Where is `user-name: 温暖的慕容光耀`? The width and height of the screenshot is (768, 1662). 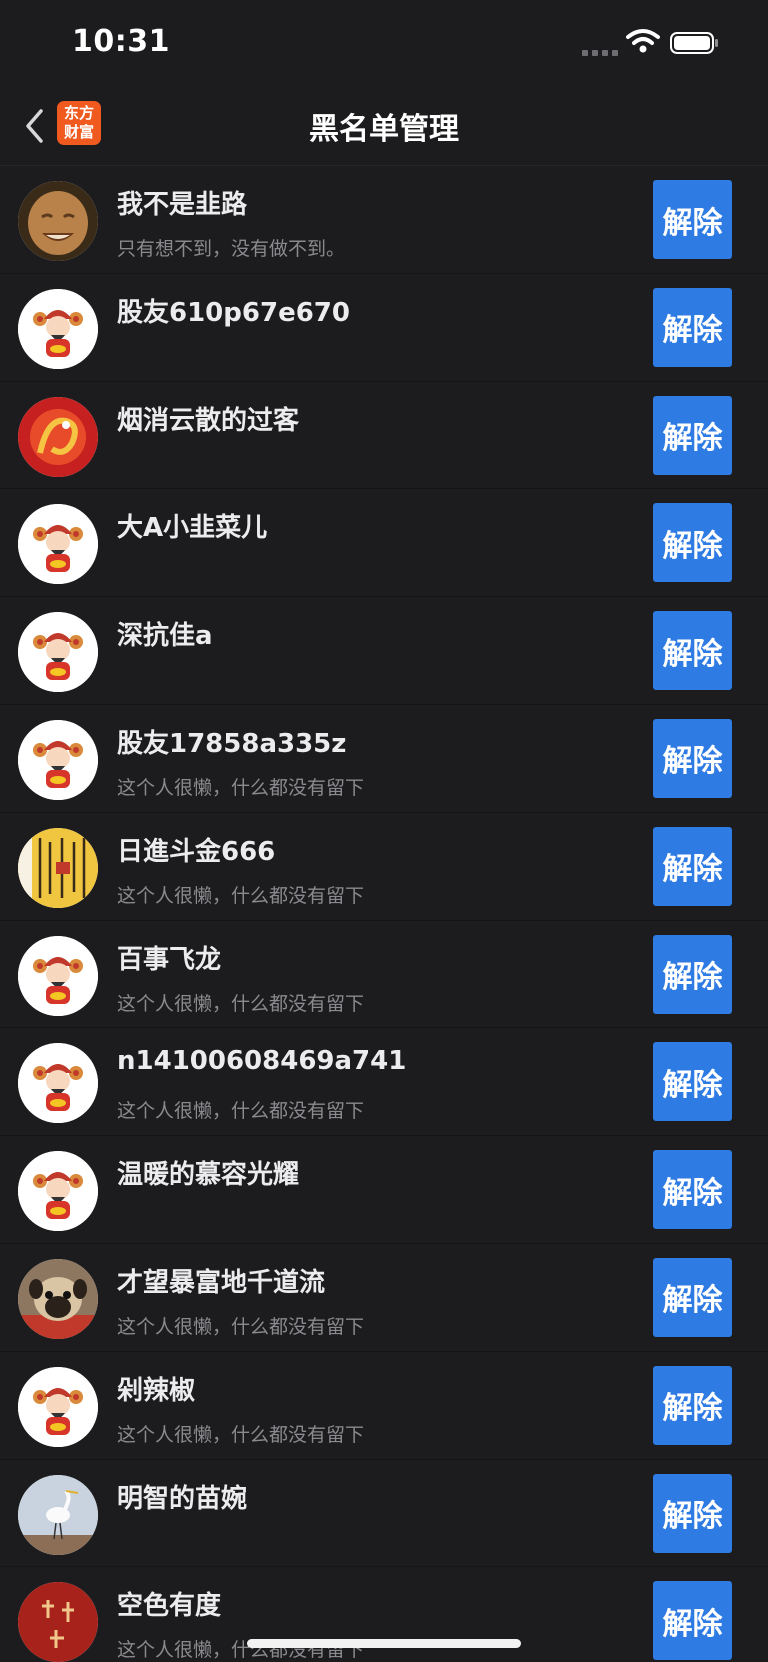 user-name: 温暖的慕容光耀 is located at coordinates (208, 1175).